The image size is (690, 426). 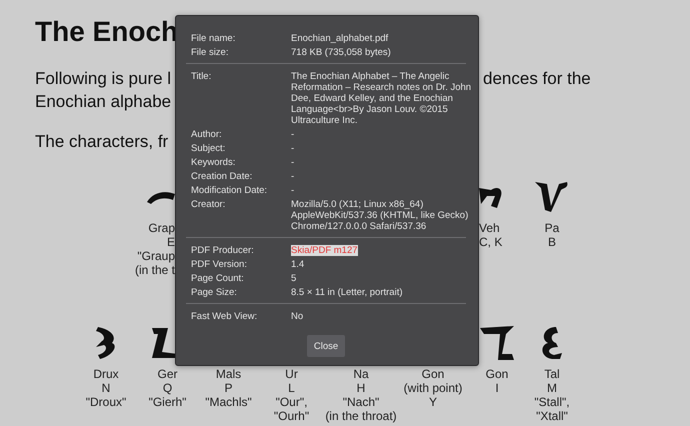 I want to click on letter-caption: Veh, so click(x=489, y=228).